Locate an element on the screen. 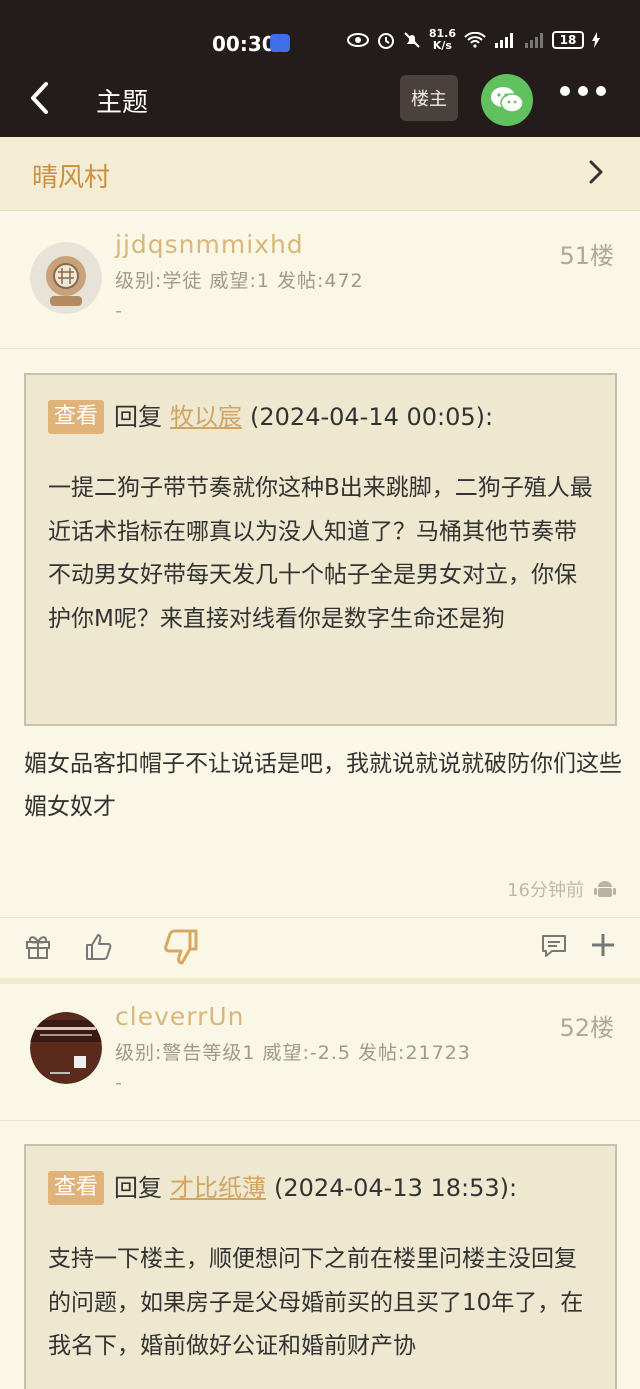  thumbs-up-icon is located at coordinates (99, 947).